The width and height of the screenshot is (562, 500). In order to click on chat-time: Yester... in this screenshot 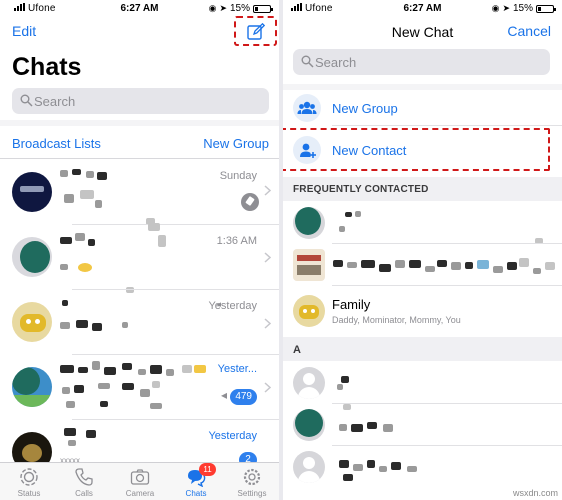, I will do `click(237, 369)`.